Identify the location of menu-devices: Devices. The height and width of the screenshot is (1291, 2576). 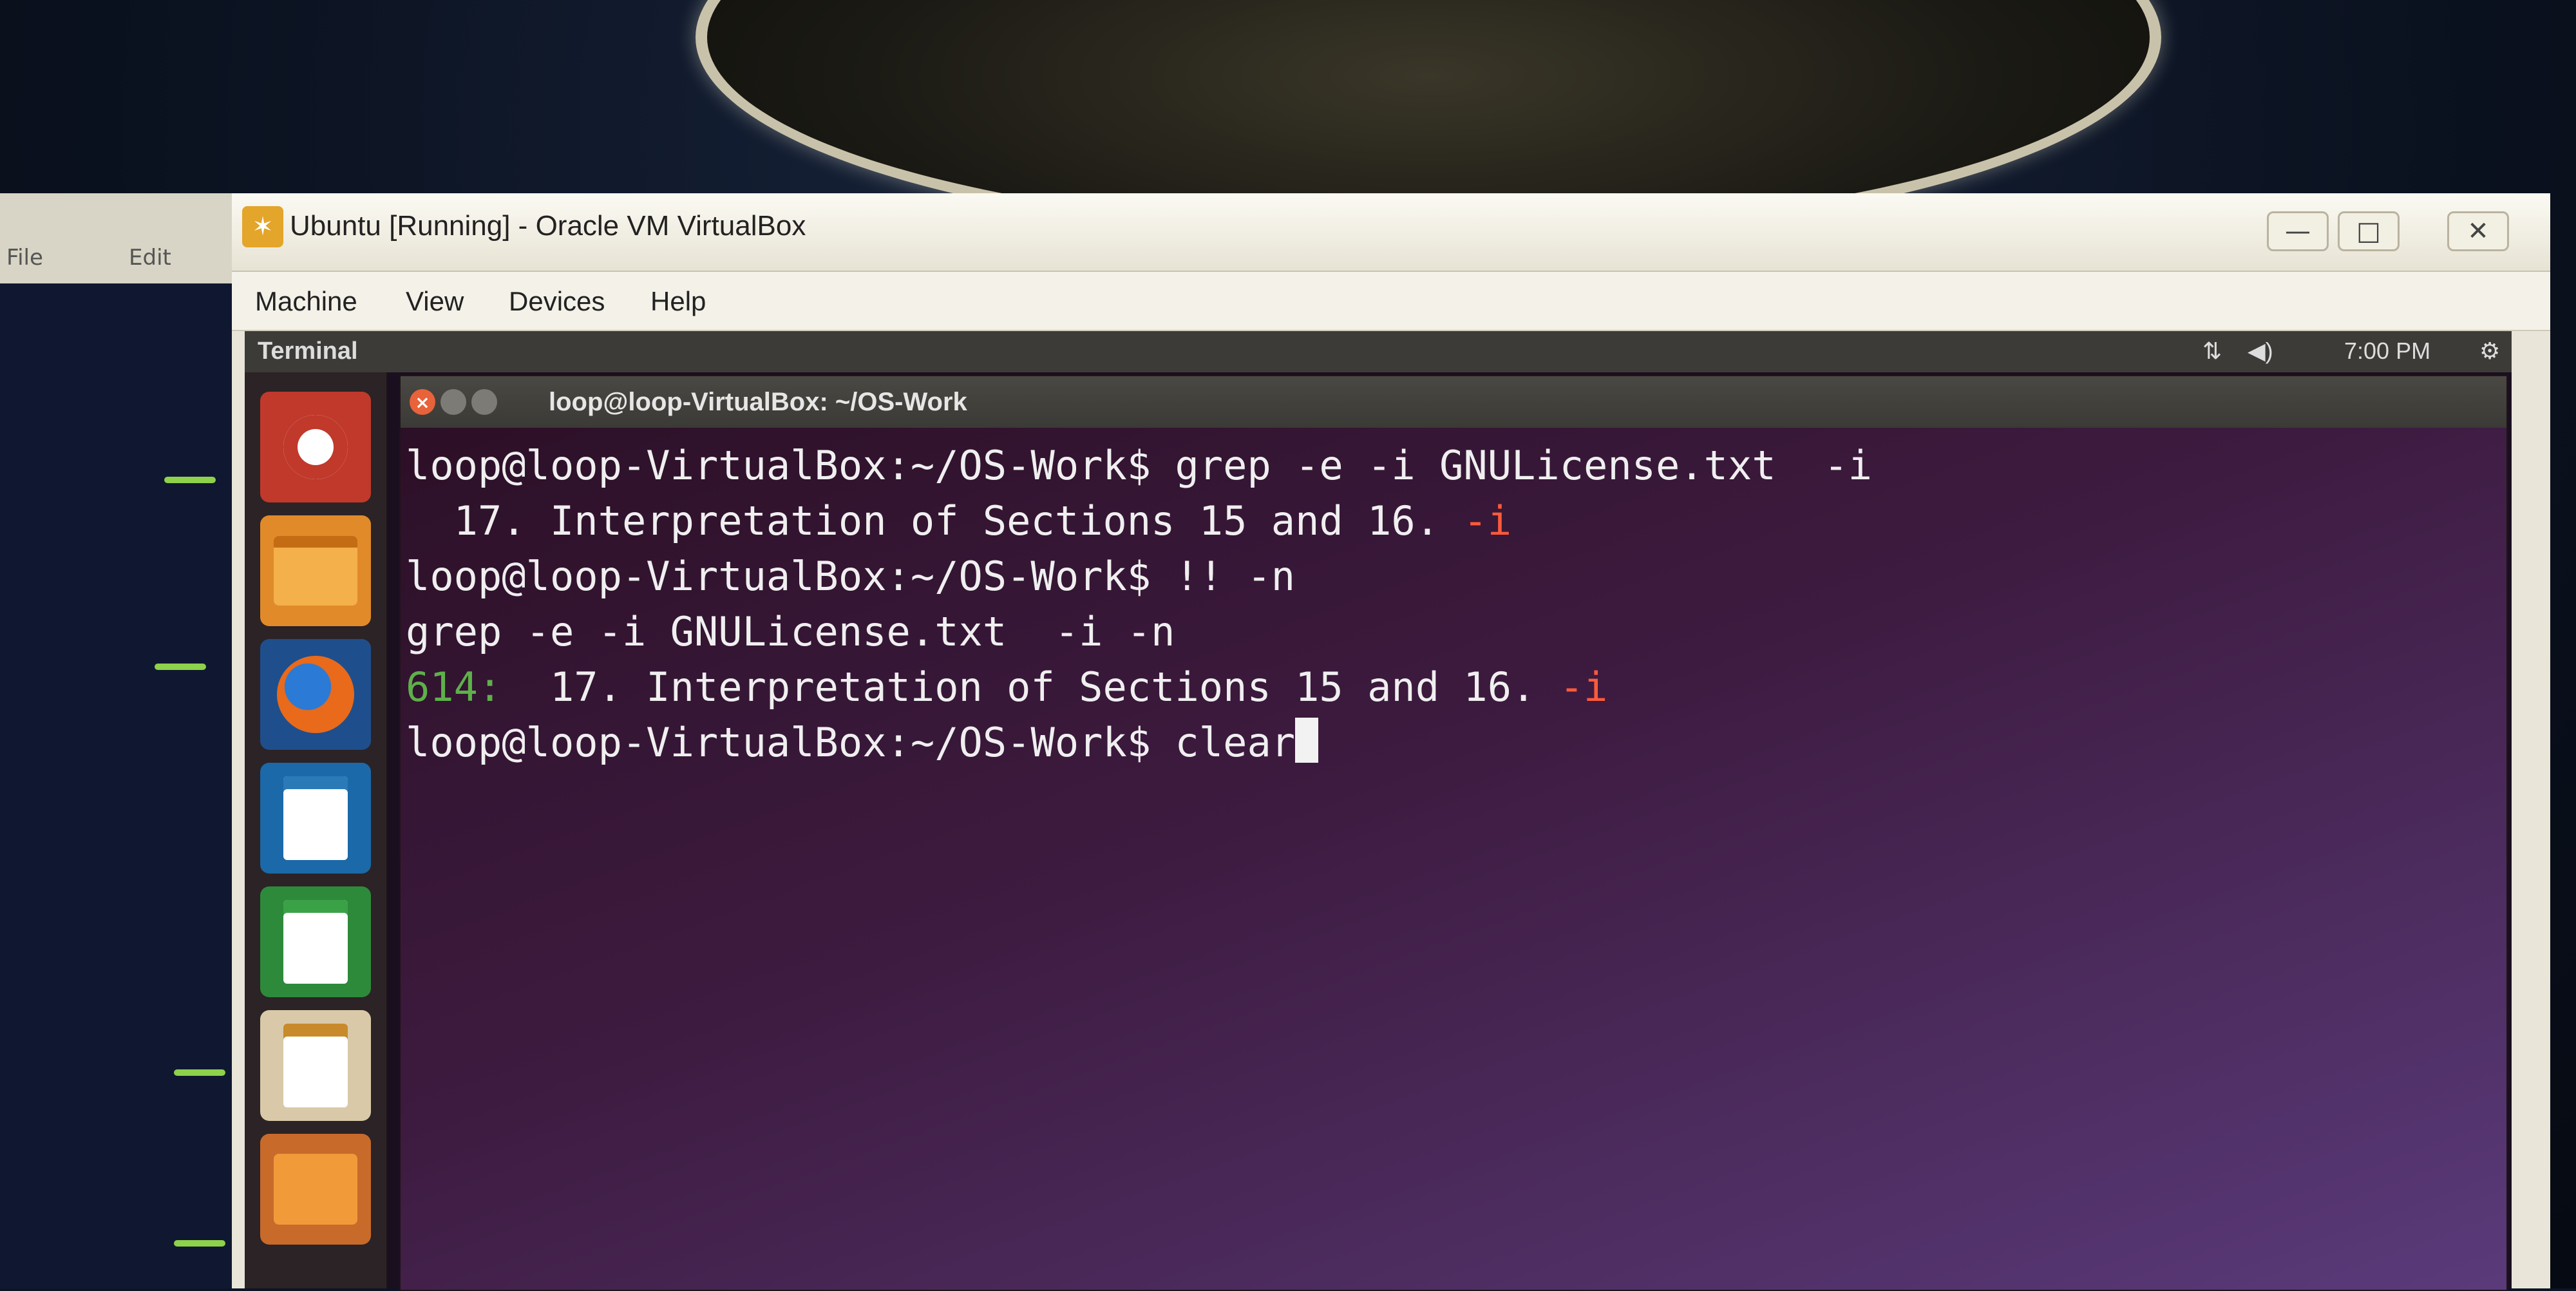
(557, 301).